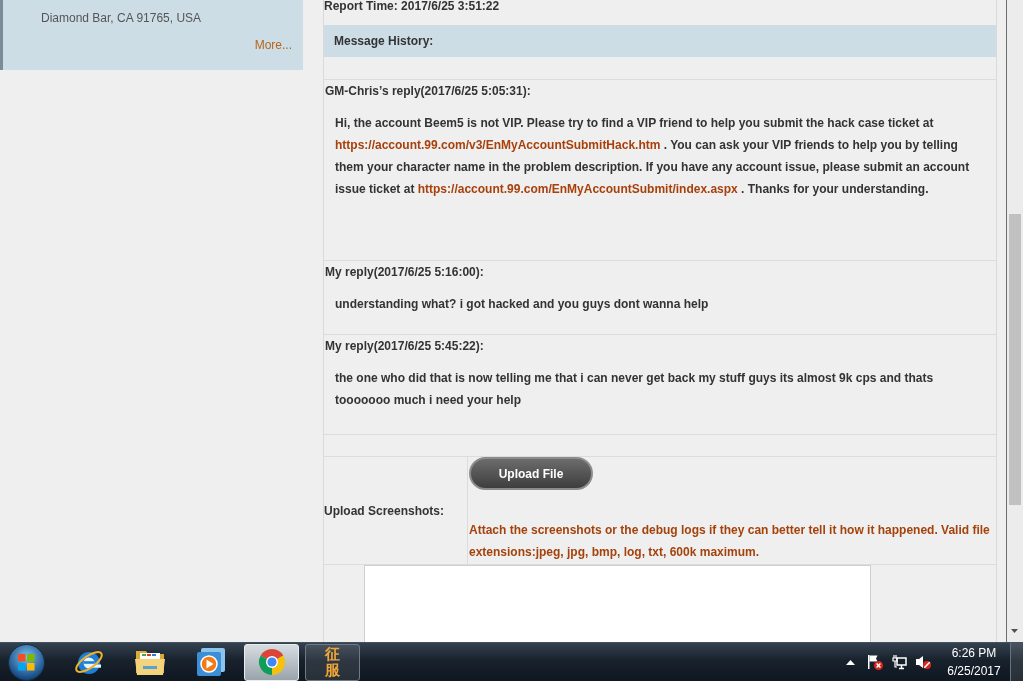 The width and height of the screenshot is (1023, 681). I want to click on address-text: Diamond Bar, CA 91765, USA, so click(121, 18).